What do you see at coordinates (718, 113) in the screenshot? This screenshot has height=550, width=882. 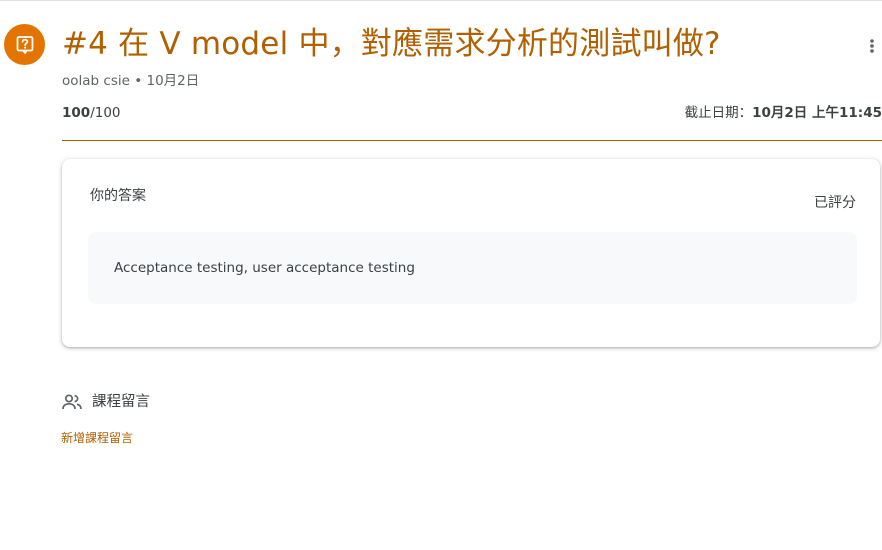 I see `due-label: 截止日期：` at bounding box center [718, 113].